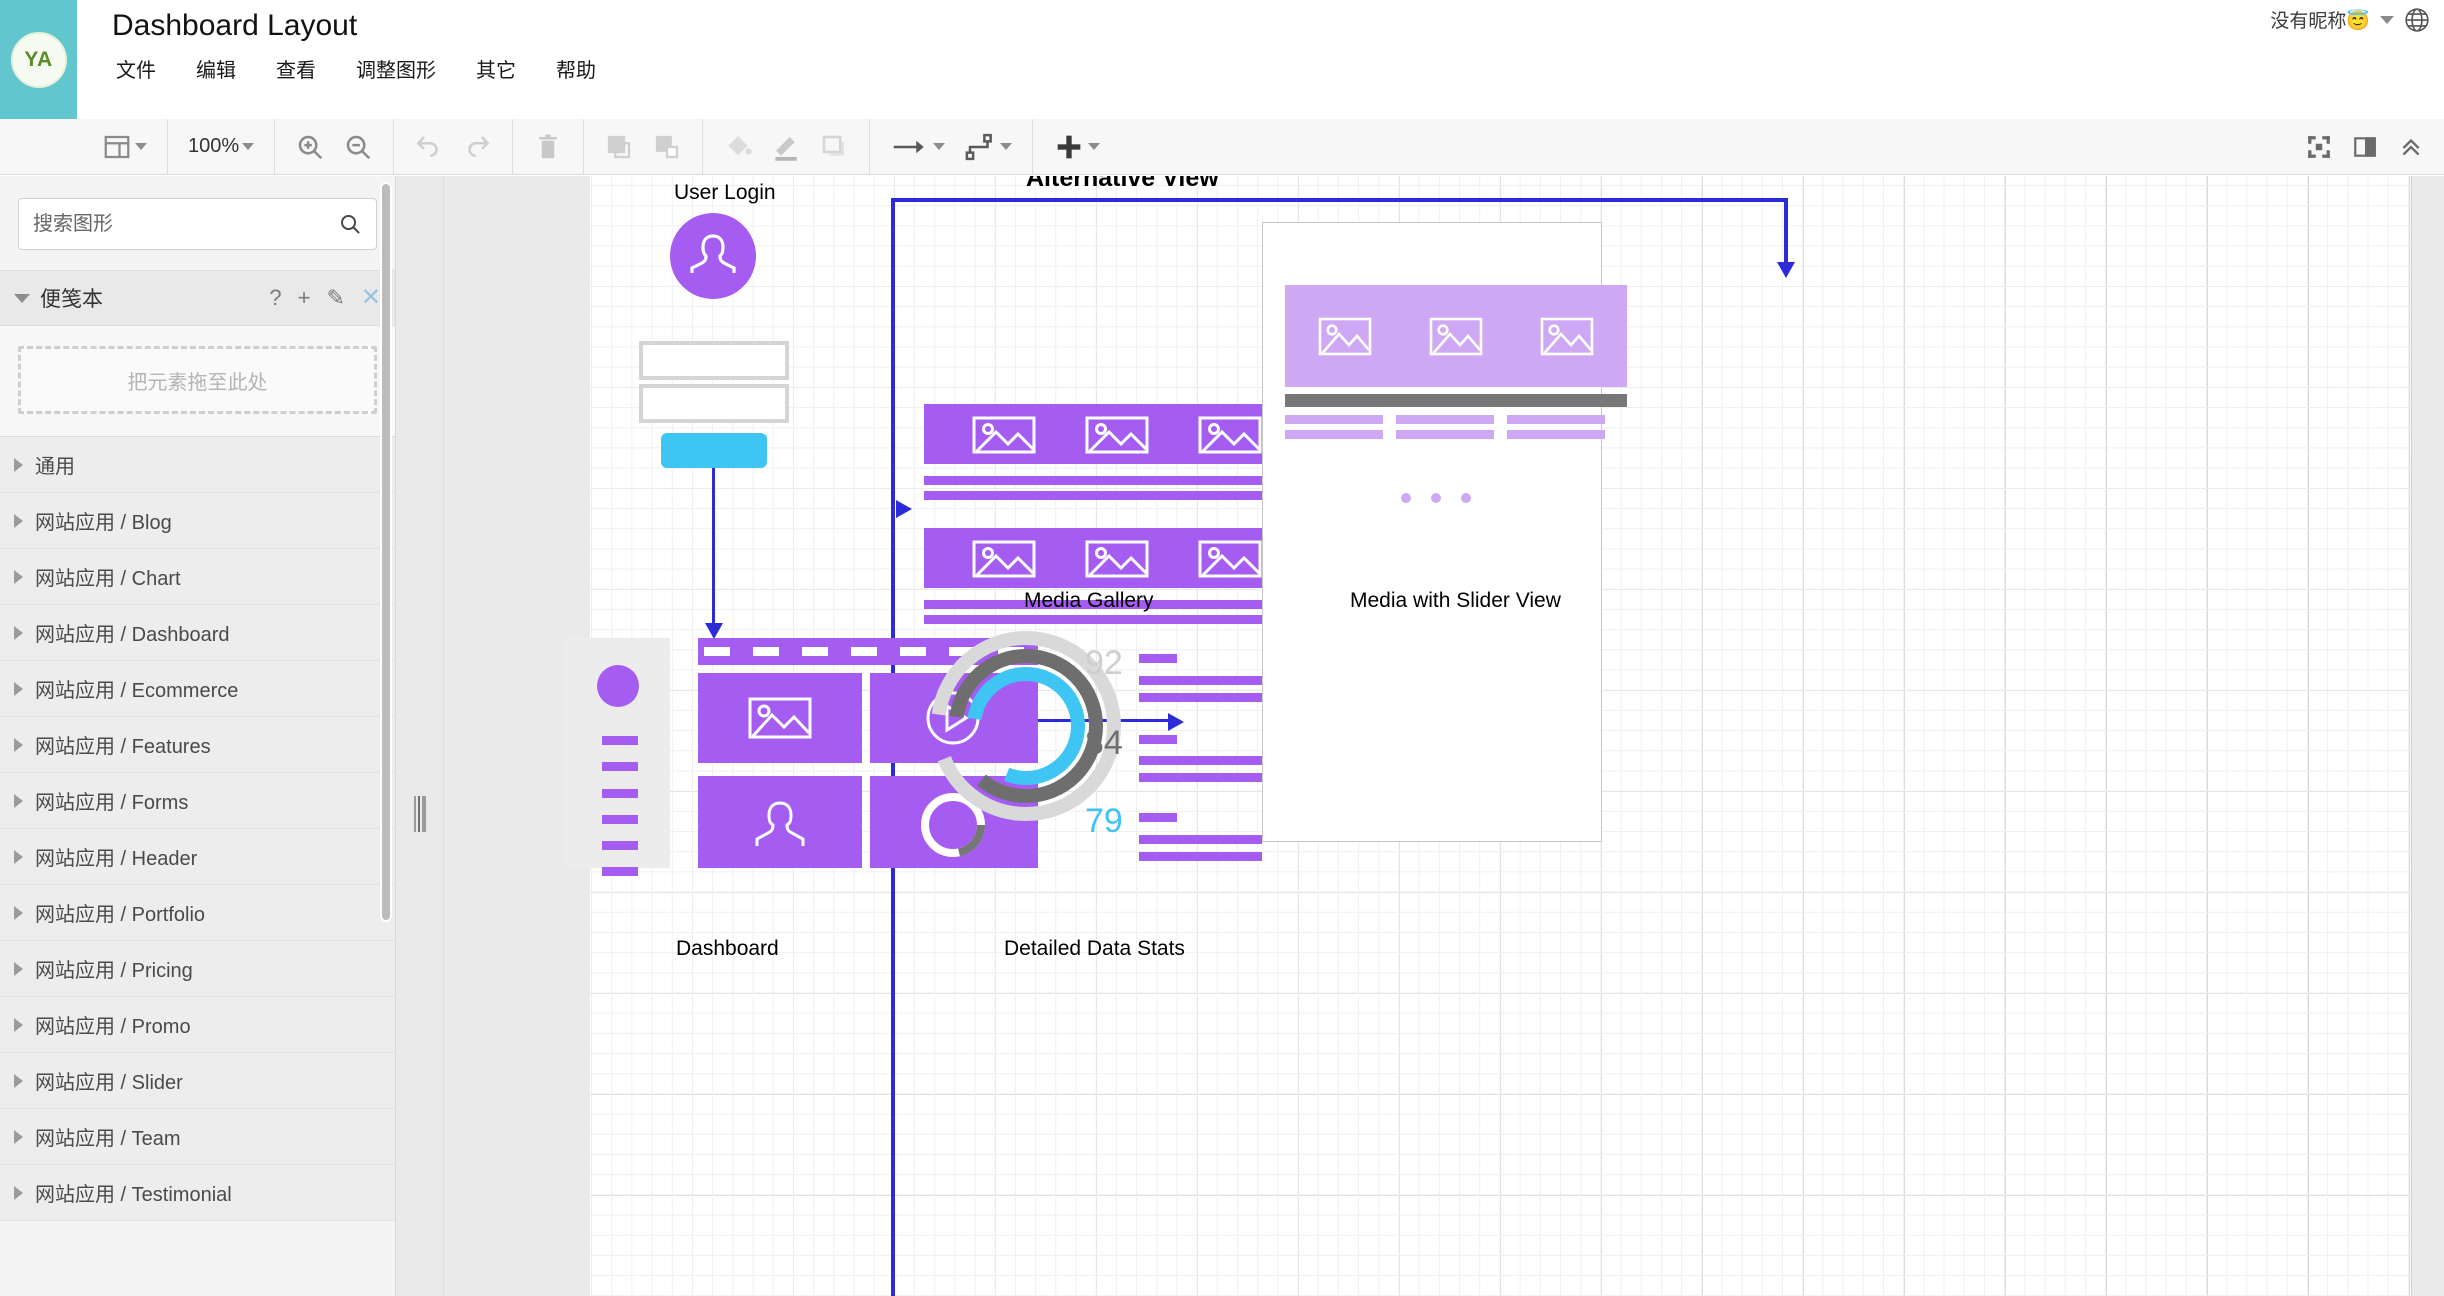 Image resolution: width=2444 pixels, height=1296 pixels. I want to click on zoom-out-button, so click(358, 147).